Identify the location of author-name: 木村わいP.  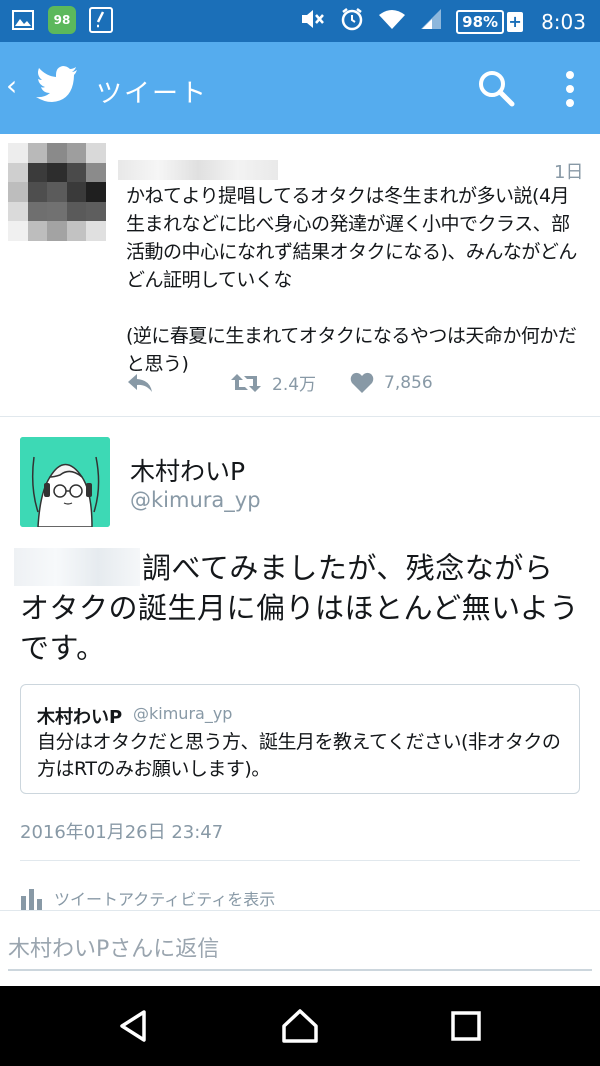
(187, 470).